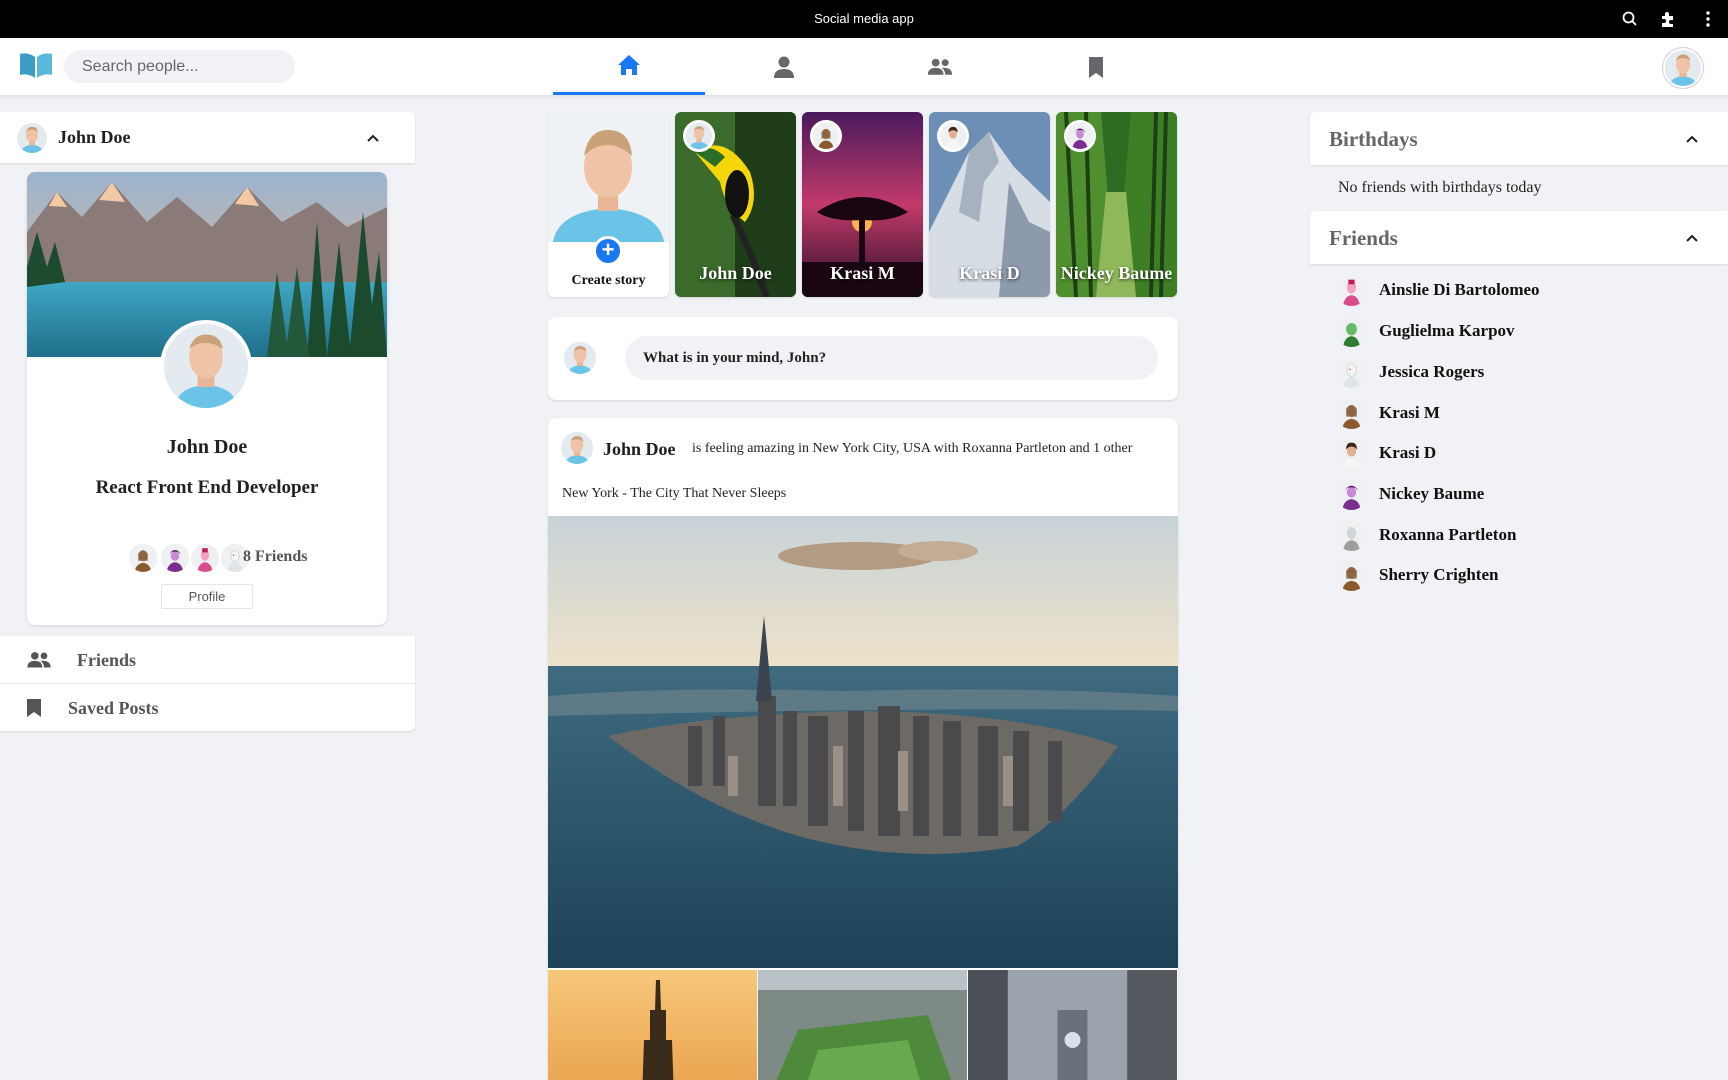  I want to click on friend-list-item: Jessica Rogers, so click(1526, 372).